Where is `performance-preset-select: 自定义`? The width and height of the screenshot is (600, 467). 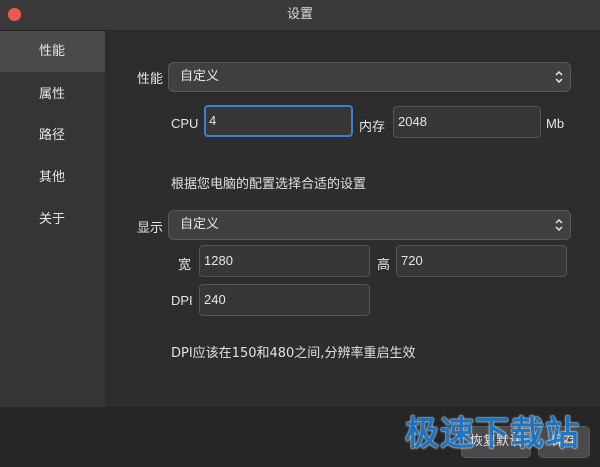 performance-preset-select: 自定义 is located at coordinates (369, 77).